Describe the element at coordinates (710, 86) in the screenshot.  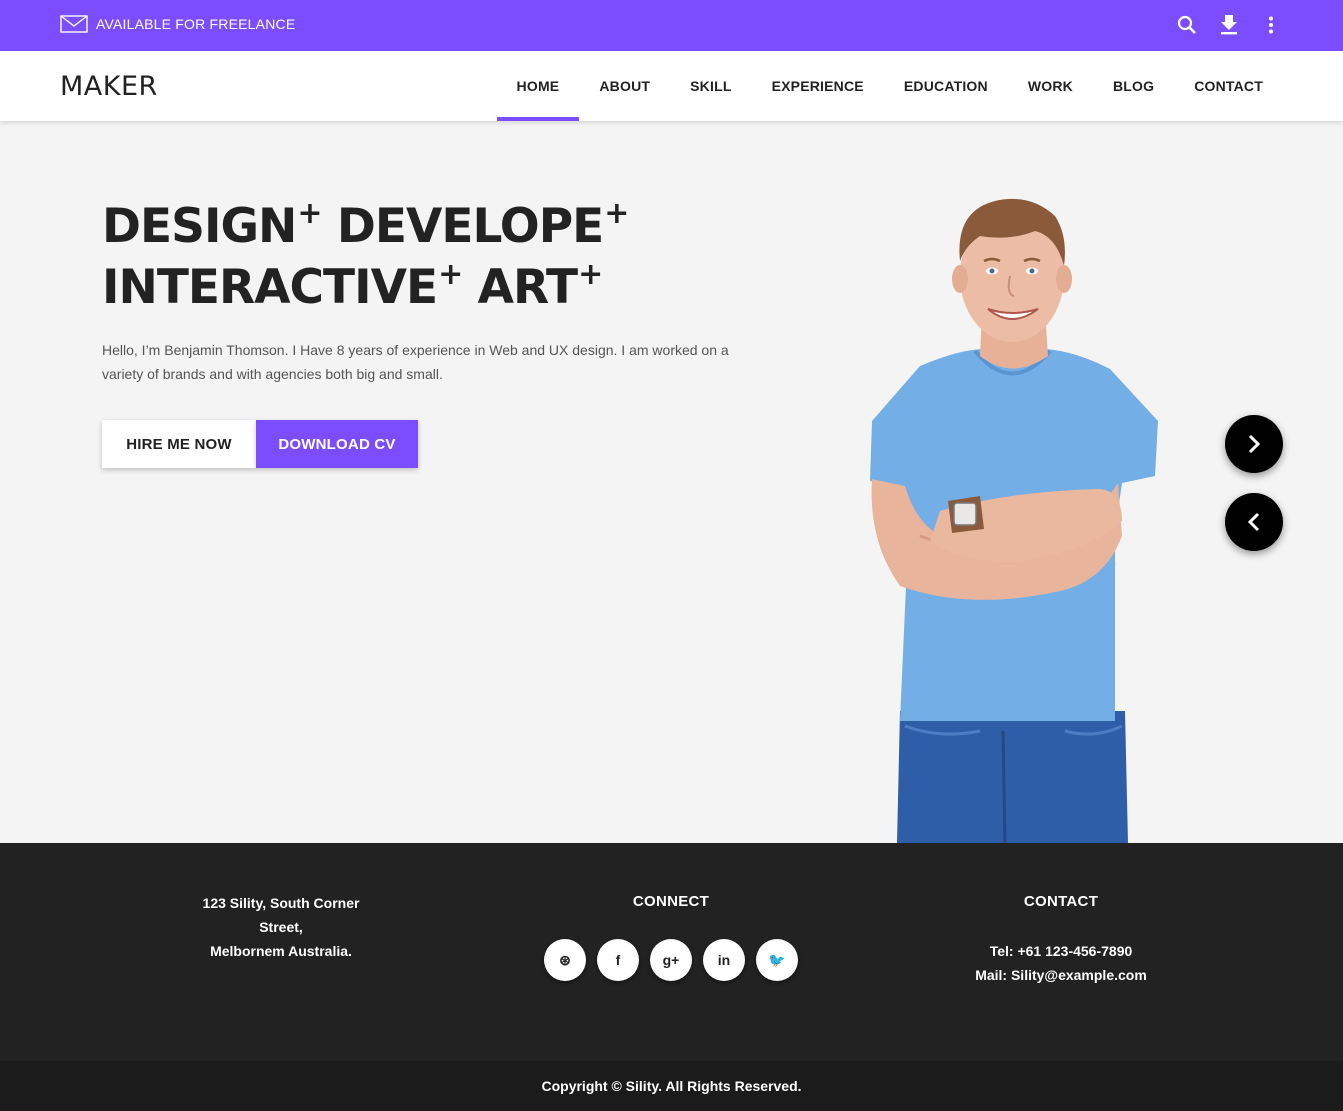
I see `nav-item-skill: SKILL` at that location.